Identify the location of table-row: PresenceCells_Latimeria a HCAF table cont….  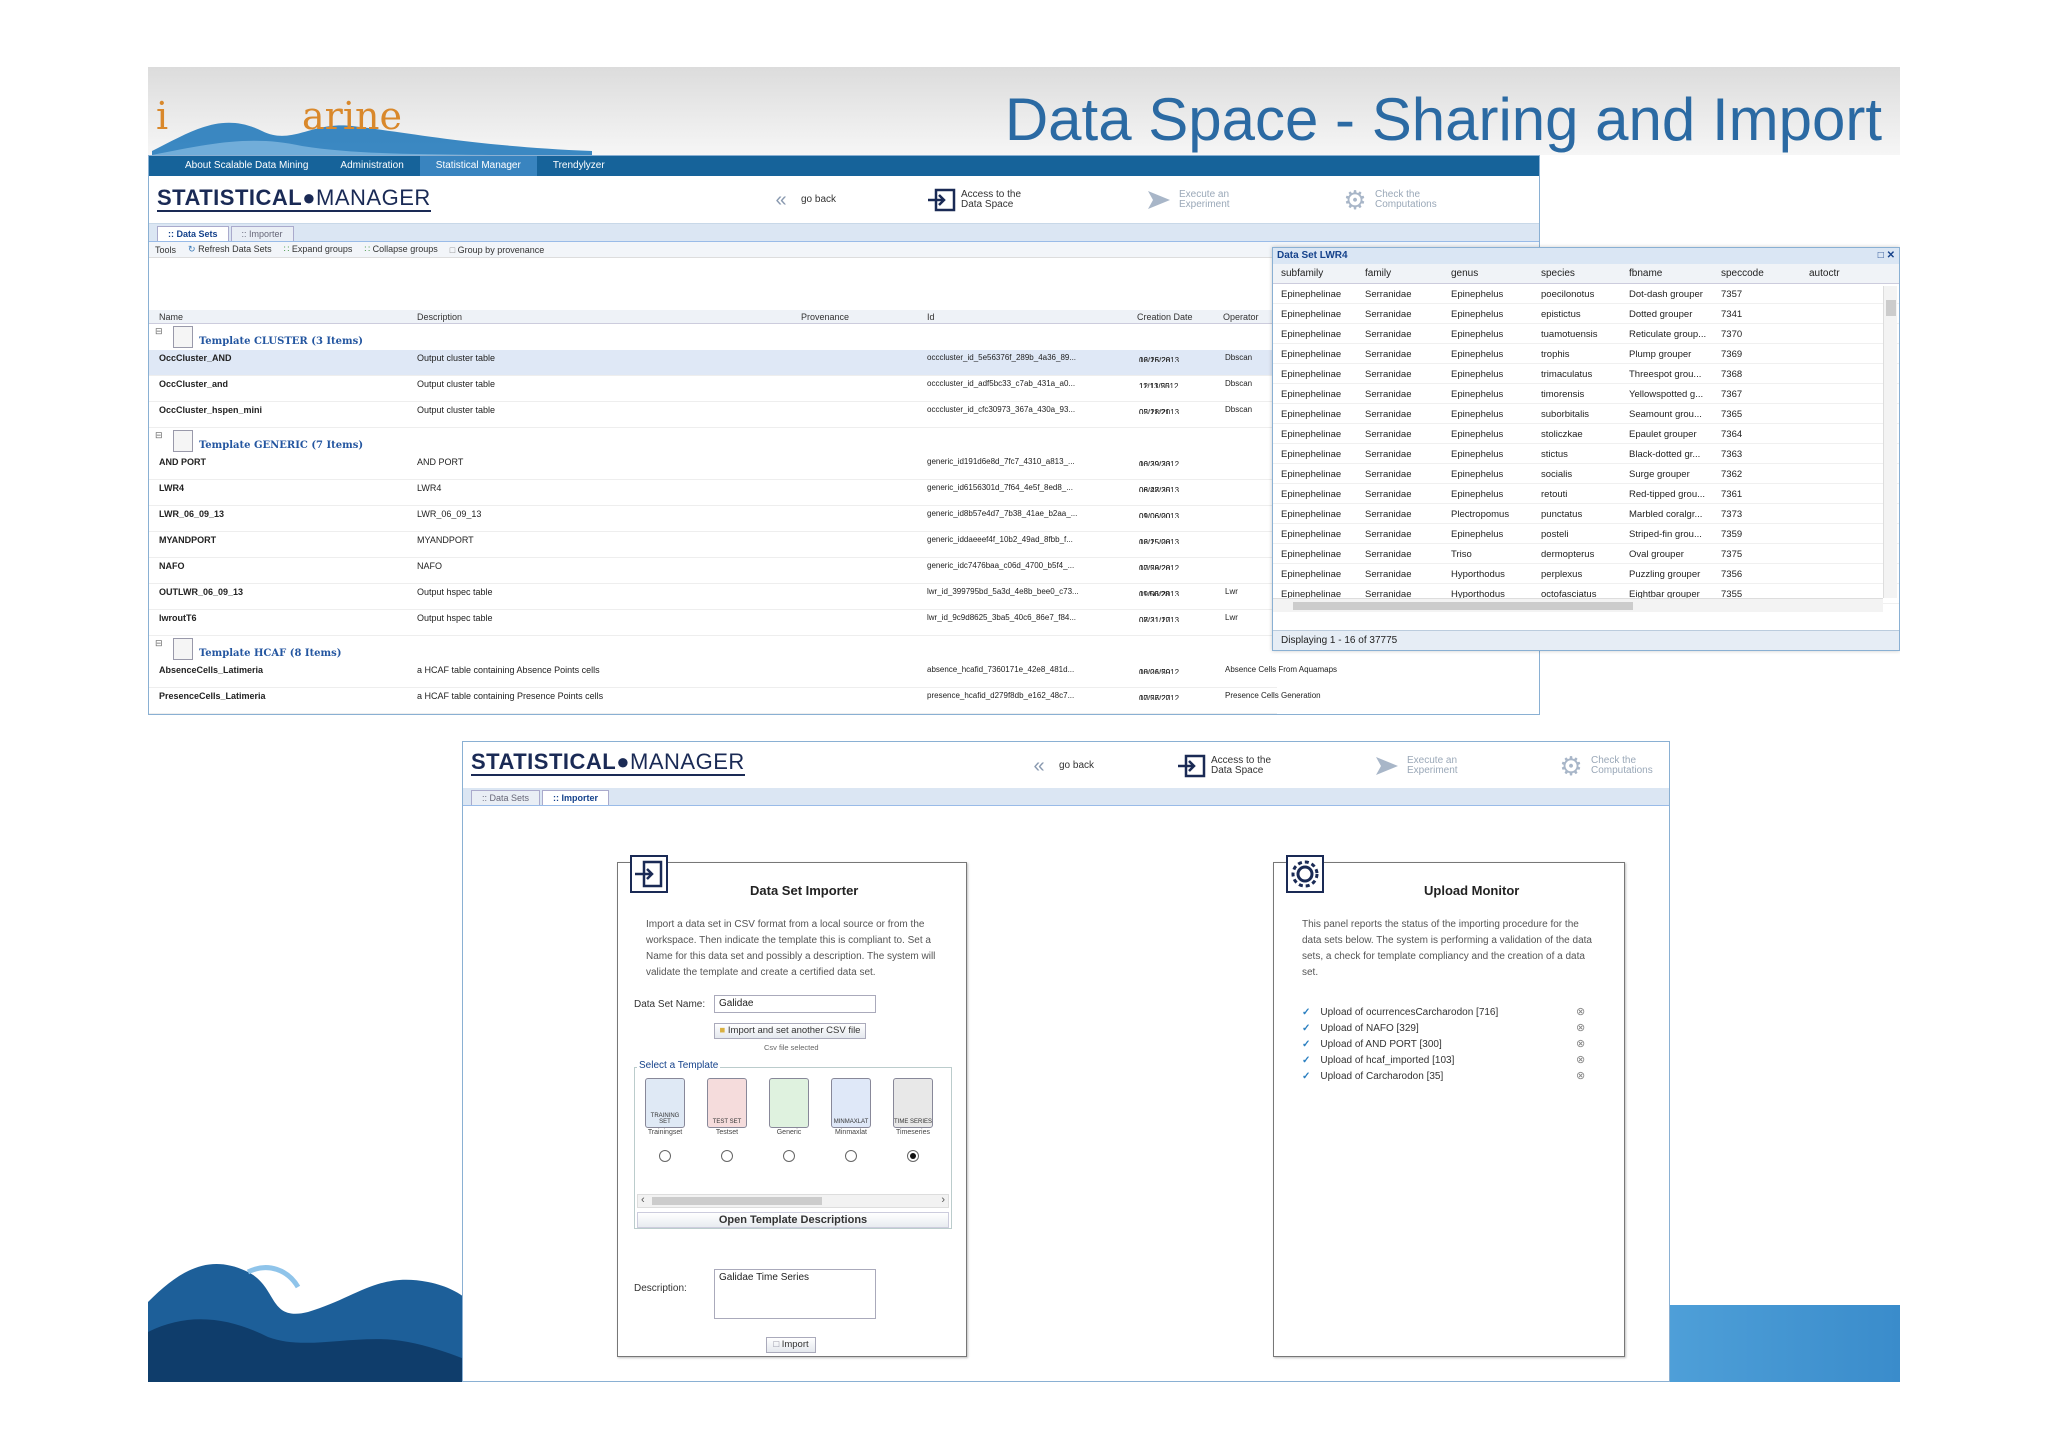
(735, 701).